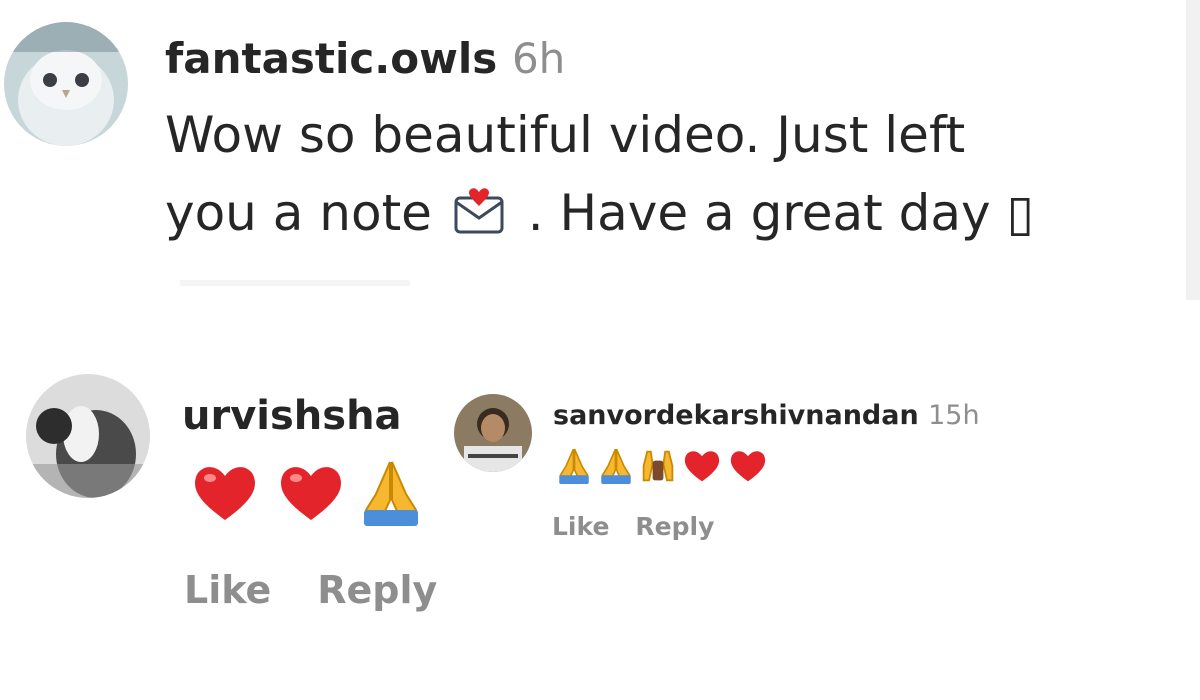 This screenshot has width=1200, height=700. What do you see at coordinates (954, 415) in the screenshot?
I see `timestamp: 15h` at bounding box center [954, 415].